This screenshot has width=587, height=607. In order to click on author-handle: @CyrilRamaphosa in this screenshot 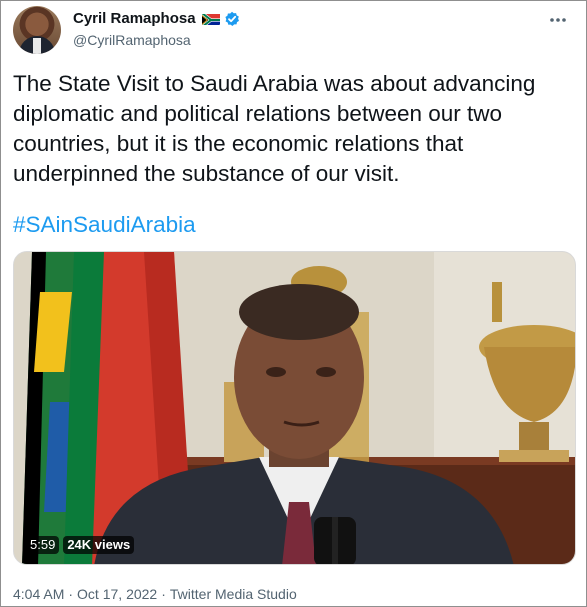, I will do `click(132, 40)`.